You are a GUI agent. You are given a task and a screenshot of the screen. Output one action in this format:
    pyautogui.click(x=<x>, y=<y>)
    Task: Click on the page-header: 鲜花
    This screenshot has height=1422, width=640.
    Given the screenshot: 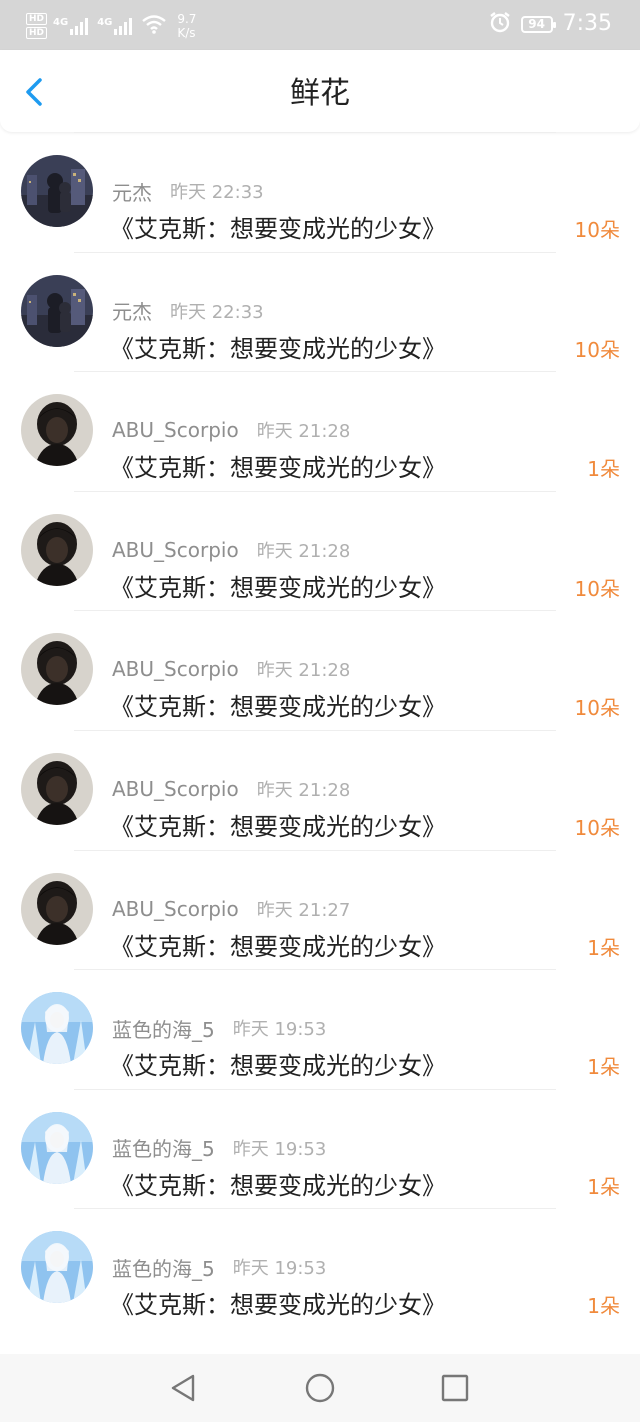 What is the action you would take?
    pyautogui.click(x=320, y=91)
    